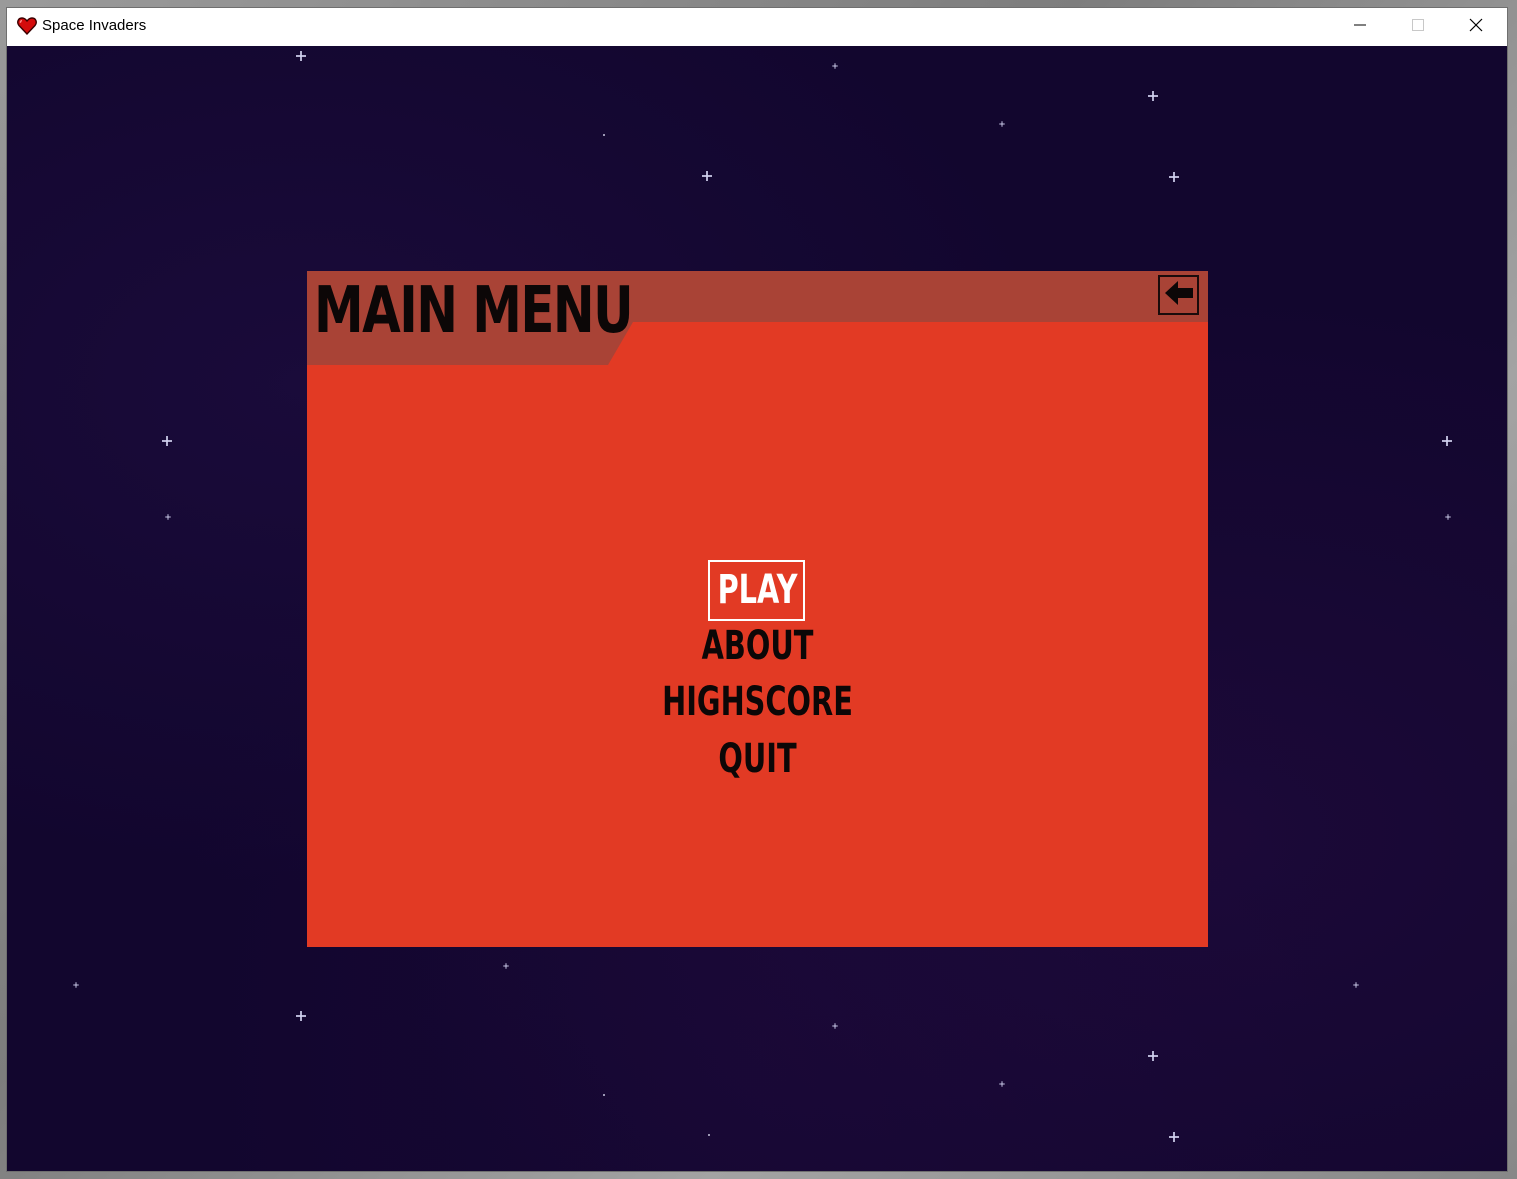 This screenshot has height=1179, width=1517. What do you see at coordinates (757, 759) in the screenshot?
I see `menu-item-quit: QUIT` at bounding box center [757, 759].